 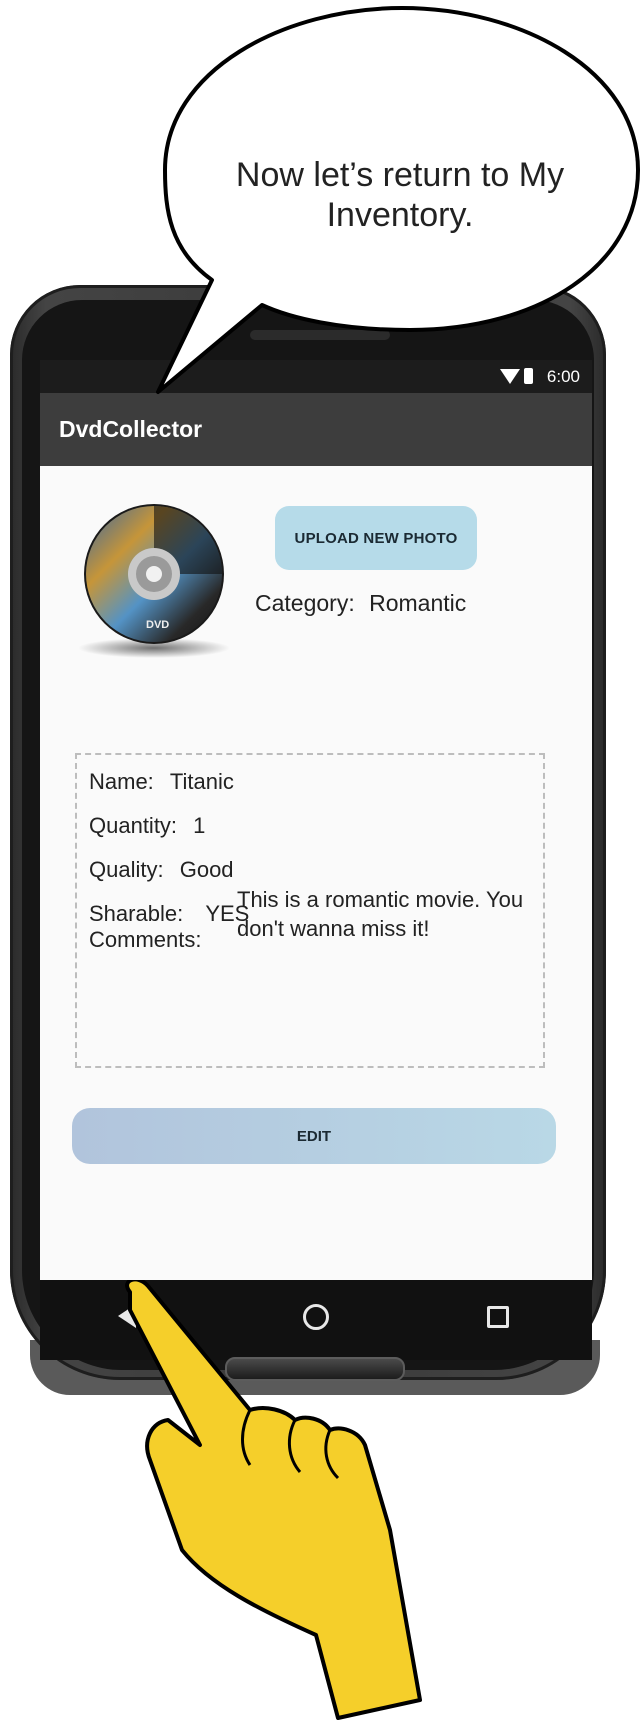 What do you see at coordinates (201, 781) in the screenshot?
I see `name-value: Titanic` at bounding box center [201, 781].